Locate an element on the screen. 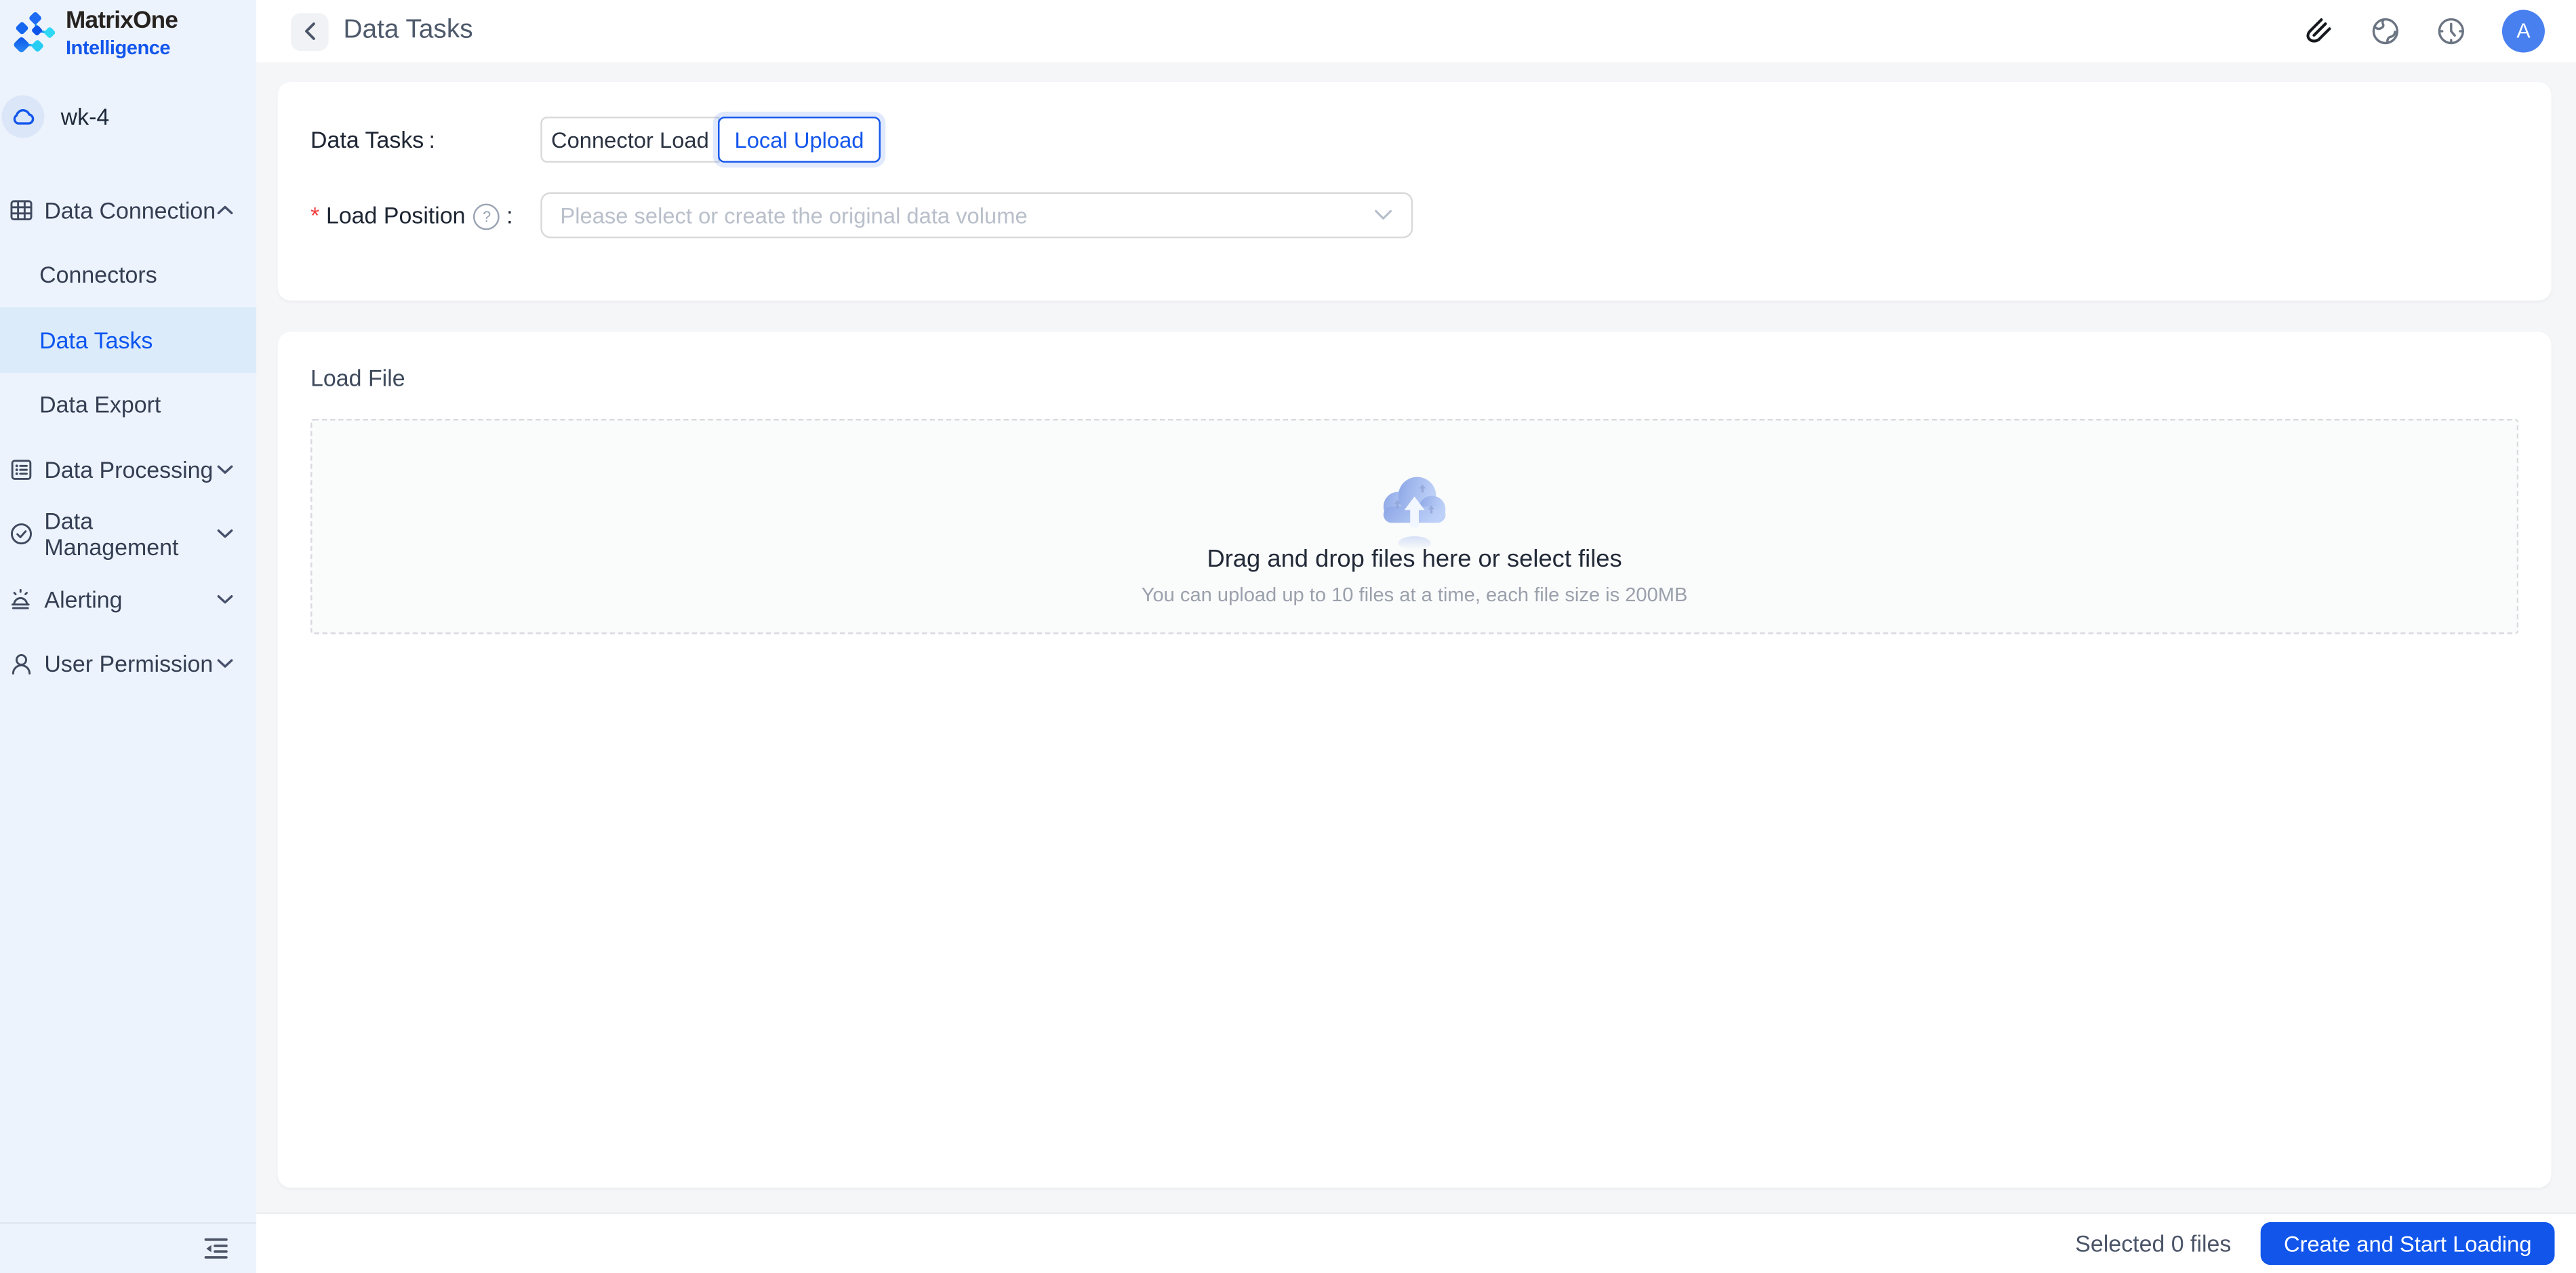 This screenshot has height=1273, width=2576. sidebar-item-data-connection: Data Connection is located at coordinates (128, 210).